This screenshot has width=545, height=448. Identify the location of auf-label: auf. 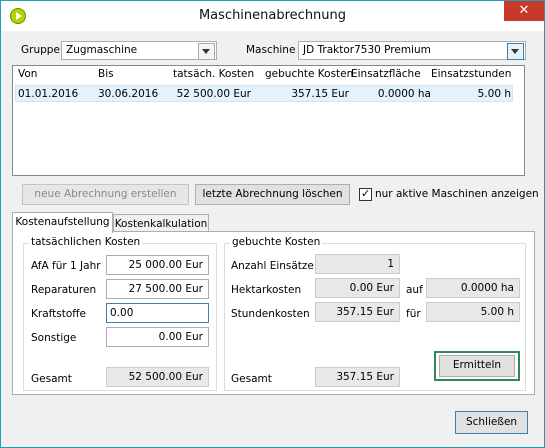
(414, 290).